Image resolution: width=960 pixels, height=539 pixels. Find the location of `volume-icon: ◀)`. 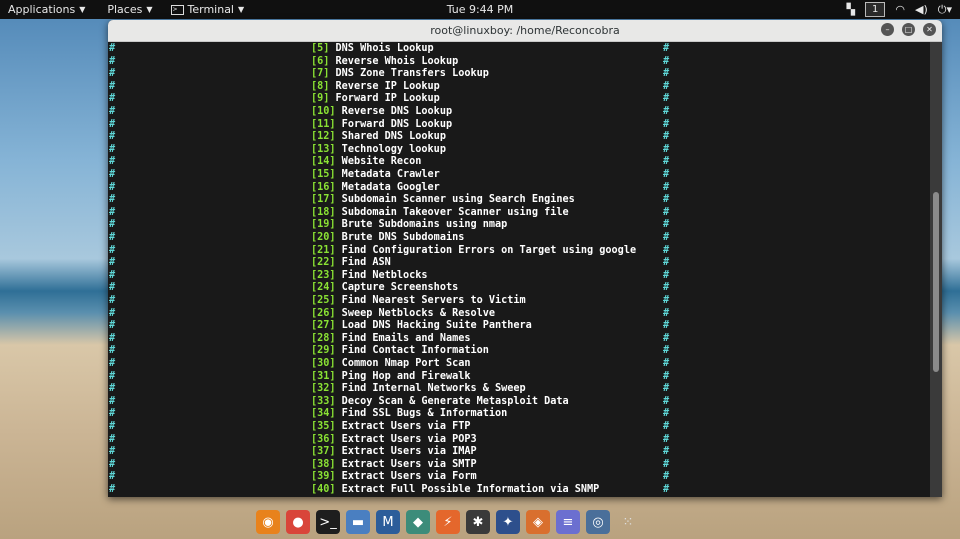

volume-icon: ◀) is located at coordinates (921, 9).